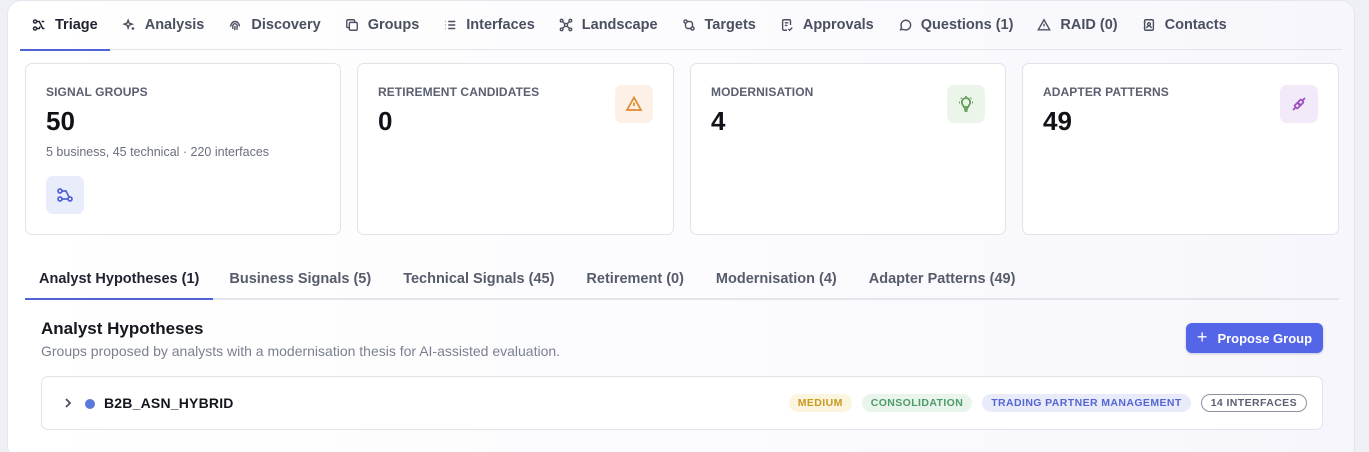  Describe the element at coordinates (776, 279) in the screenshot. I see `subtab-modernisation: Modernisation (4)` at that location.